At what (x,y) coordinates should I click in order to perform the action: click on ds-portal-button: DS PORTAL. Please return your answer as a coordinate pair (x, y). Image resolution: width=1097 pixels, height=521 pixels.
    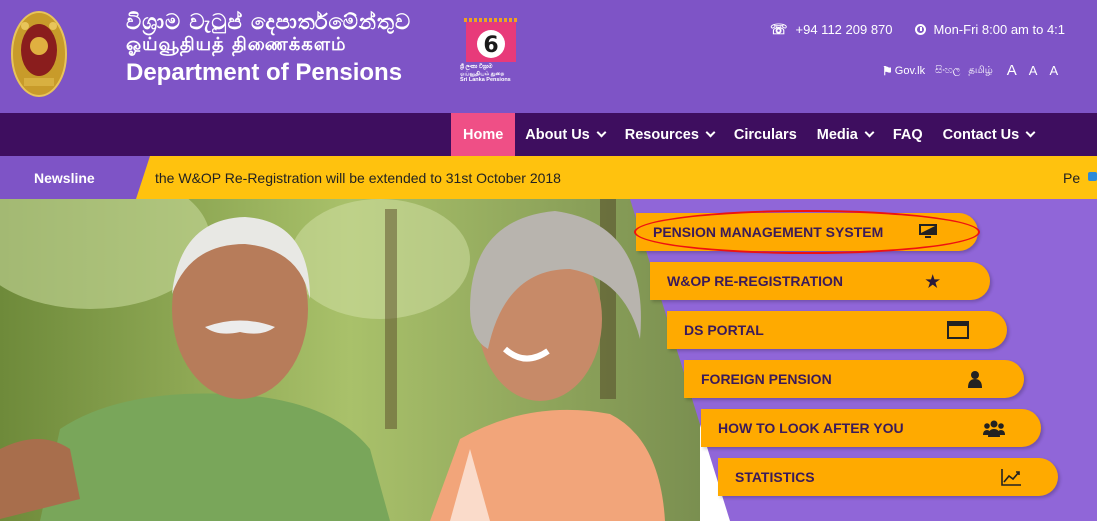
    Looking at the image, I should click on (837, 330).